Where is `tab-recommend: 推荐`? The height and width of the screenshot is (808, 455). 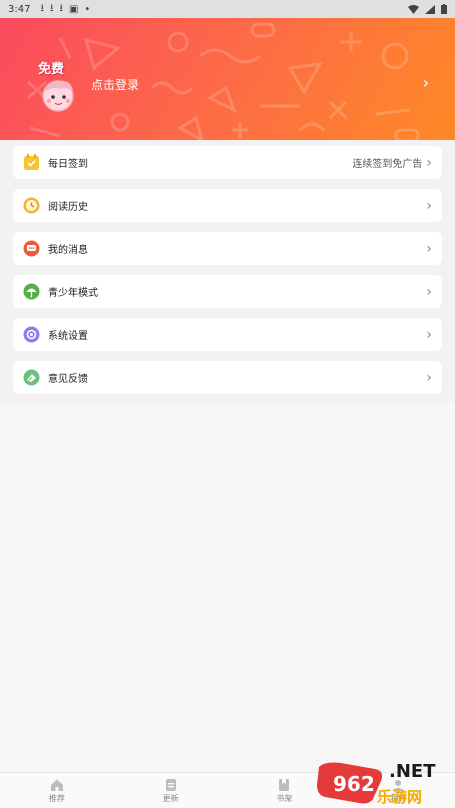
tab-recommend: 推荐 is located at coordinates (57, 790).